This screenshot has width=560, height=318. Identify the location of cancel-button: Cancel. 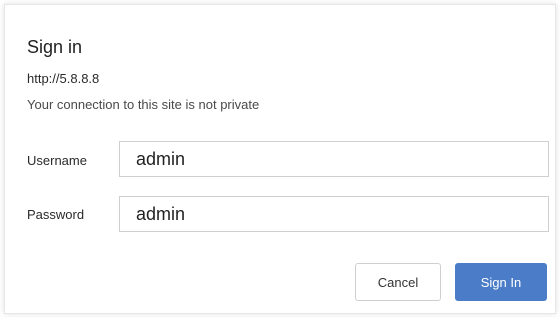
(398, 282).